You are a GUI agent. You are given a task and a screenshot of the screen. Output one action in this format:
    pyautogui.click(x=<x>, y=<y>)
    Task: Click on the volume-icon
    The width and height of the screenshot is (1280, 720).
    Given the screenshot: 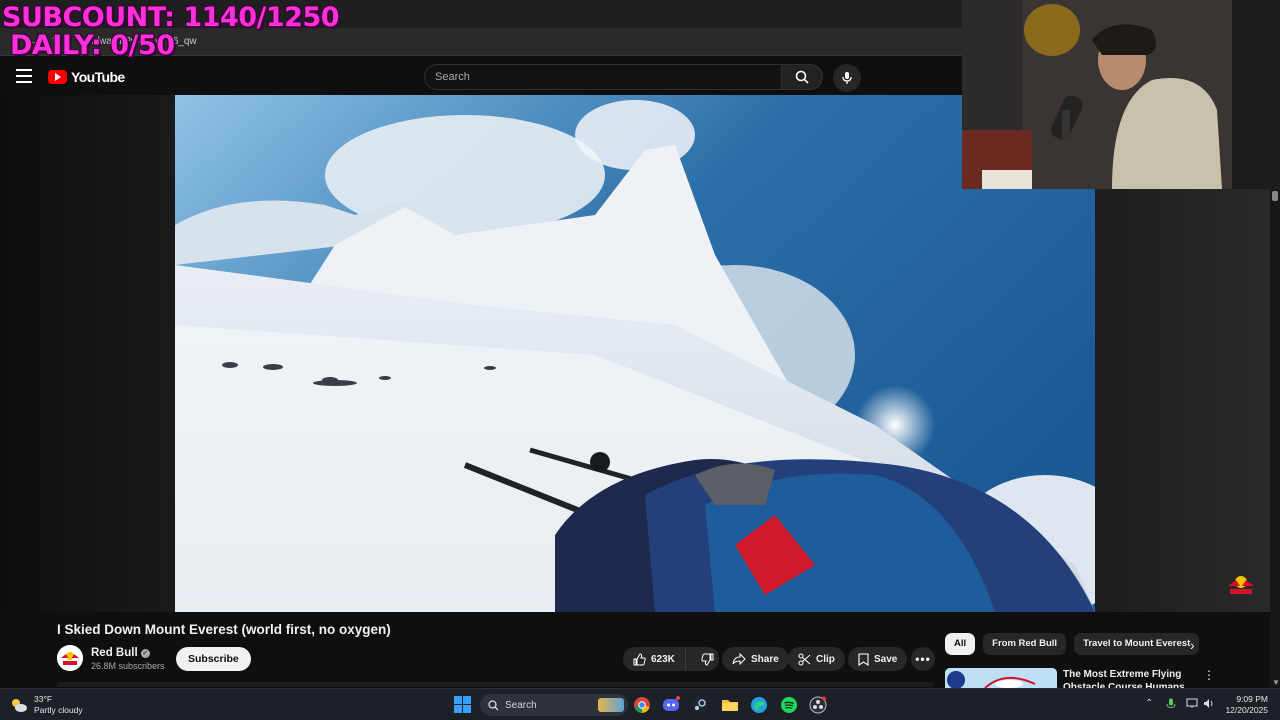 What is the action you would take?
    pyautogui.click(x=1209, y=705)
    